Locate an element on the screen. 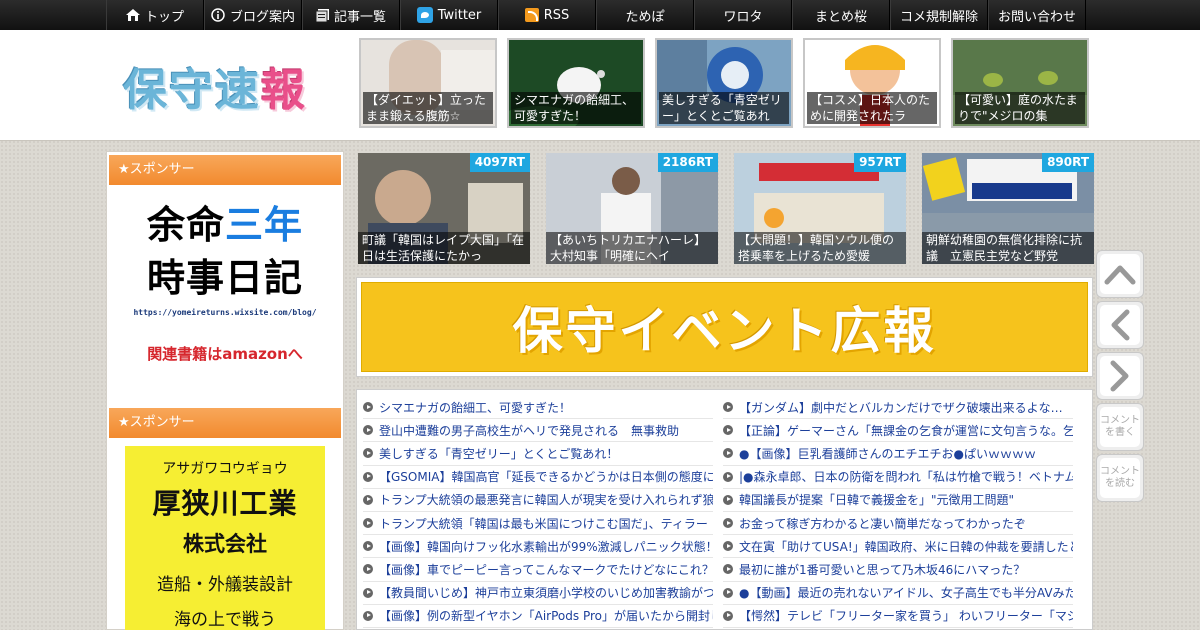  rt-caption: 【大問題！】韓国ソウル便の搭乗率を上げるため愛媛 is located at coordinates (820, 248).